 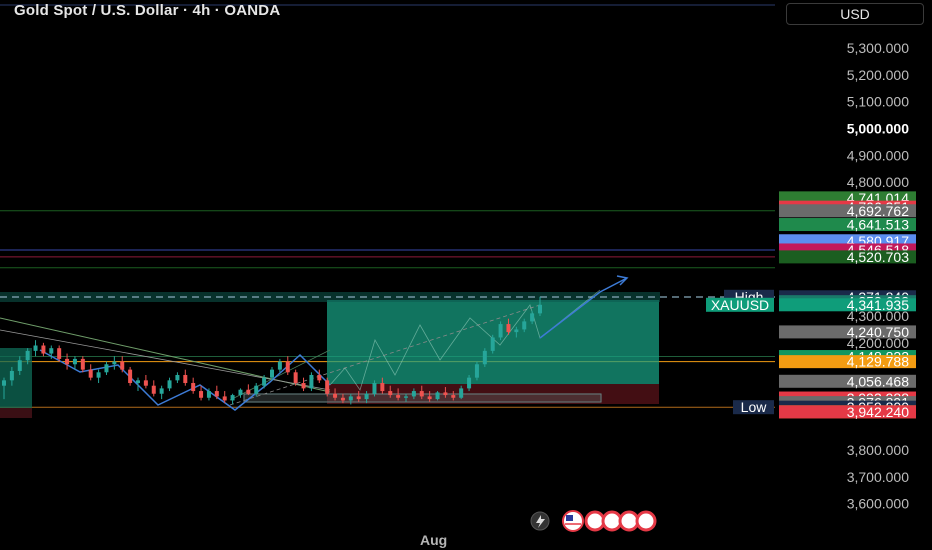 What do you see at coordinates (16, 413) in the screenshot?
I see `left-zone-red` at bounding box center [16, 413].